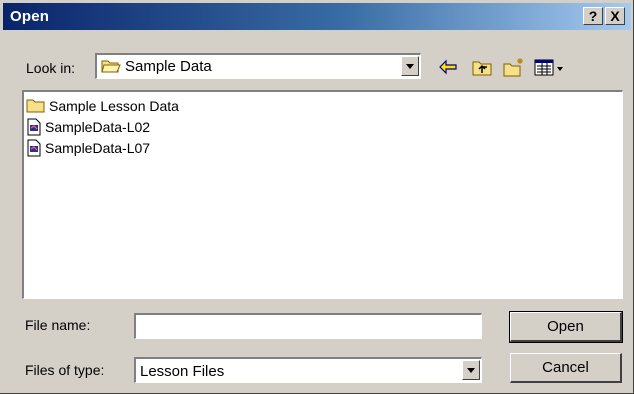 Image resolution: width=634 pixels, height=394 pixels. I want to click on back-arrow-icon, so click(448, 67).